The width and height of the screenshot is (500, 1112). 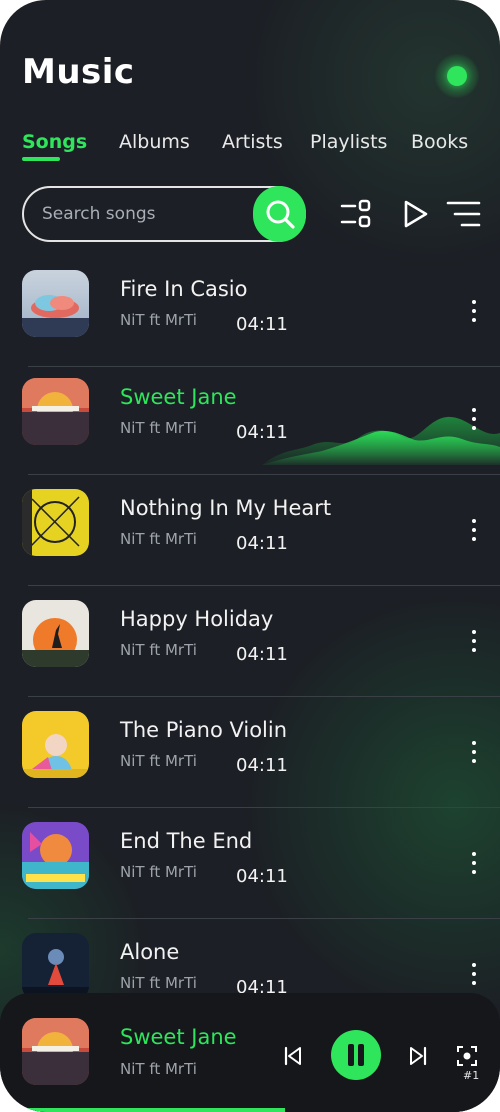 What do you see at coordinates (348, 142) in the screenshot?
I see `tab-playlists: Playlists` at bounding box center [348, 142].